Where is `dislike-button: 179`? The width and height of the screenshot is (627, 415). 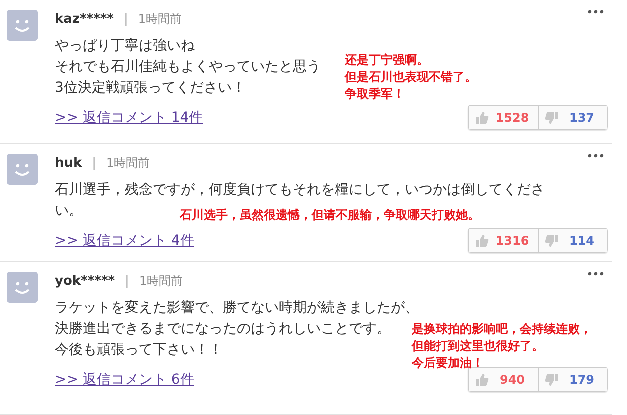 dislike-button: 179 is located at coordinates (572, 379).